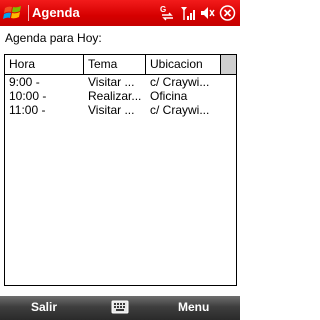 The width and height of the screenshot is (320, 320). What do you see at coordinates (115, 64) in the screenshot?
I see `column-header-tema: Tema` at bounding box center [115, 64].